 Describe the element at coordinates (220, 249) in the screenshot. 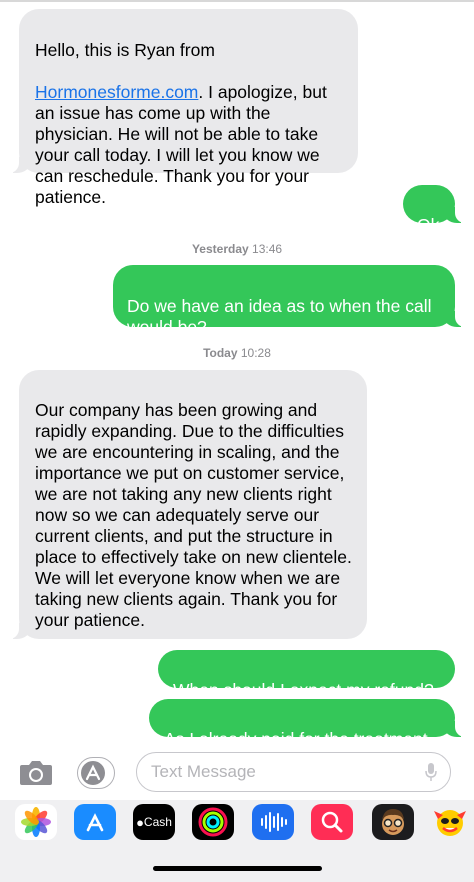

I see `timestamp-day: Yesterday` at that location.